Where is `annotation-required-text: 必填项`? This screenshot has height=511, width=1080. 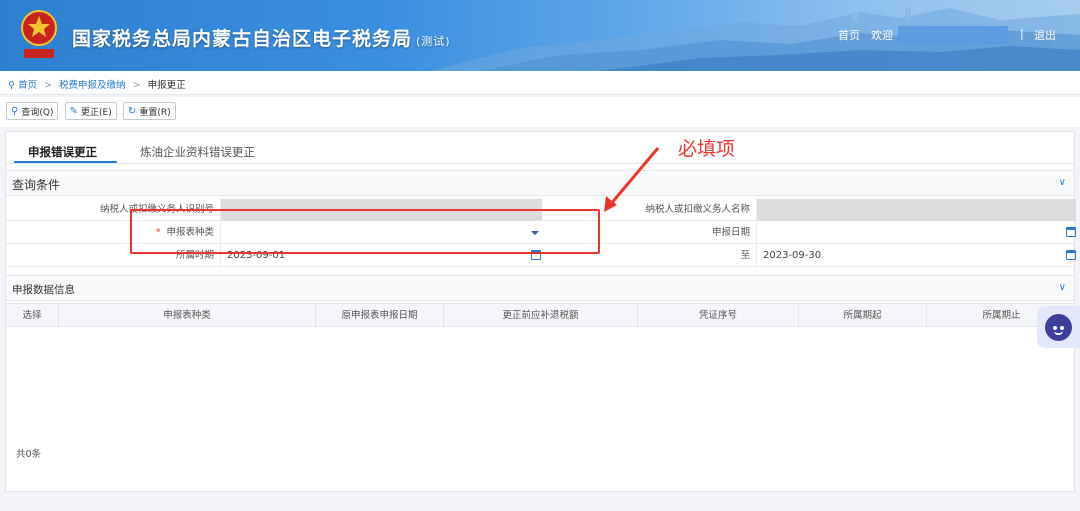 annotation-required-text: 必填项 is located at coordinates (707, 149).